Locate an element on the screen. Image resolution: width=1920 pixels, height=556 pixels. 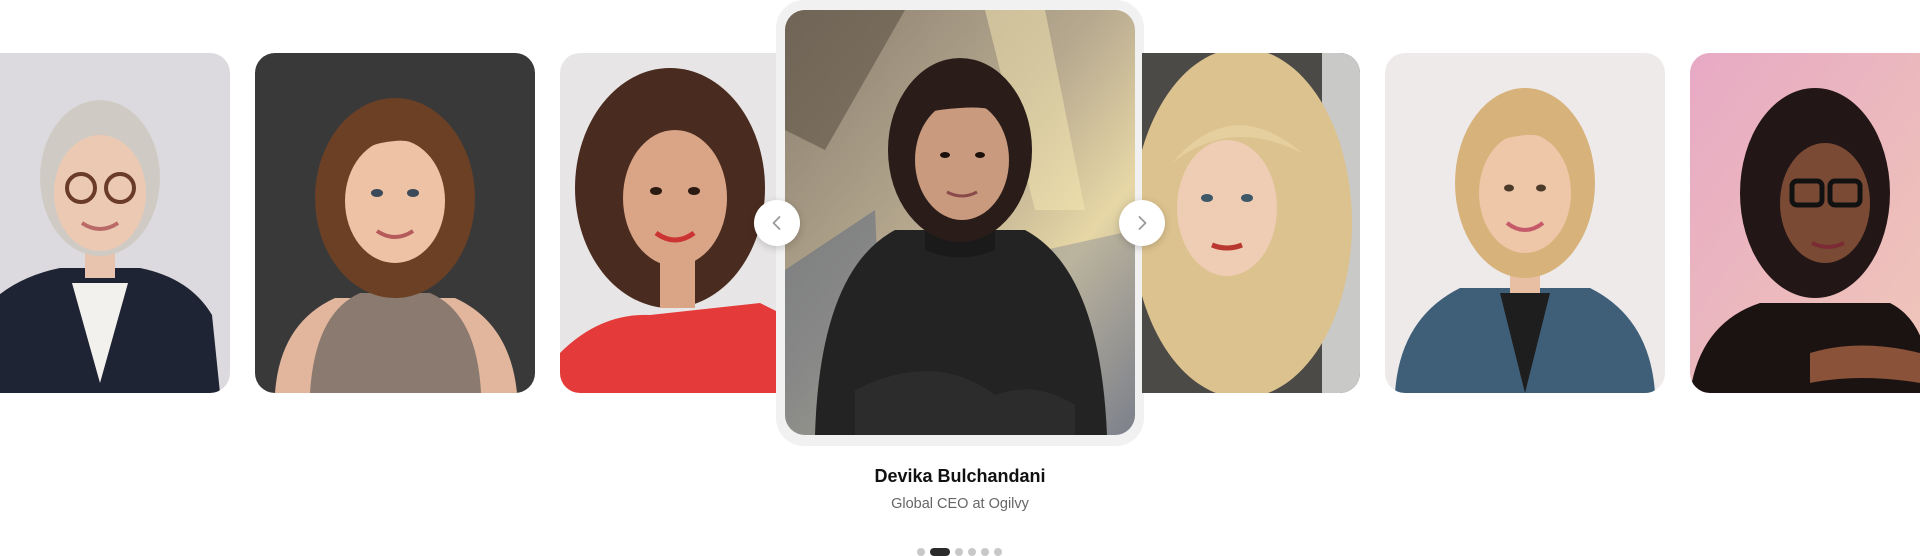
chevron-right-icon is located at coordinates (1142, 223).